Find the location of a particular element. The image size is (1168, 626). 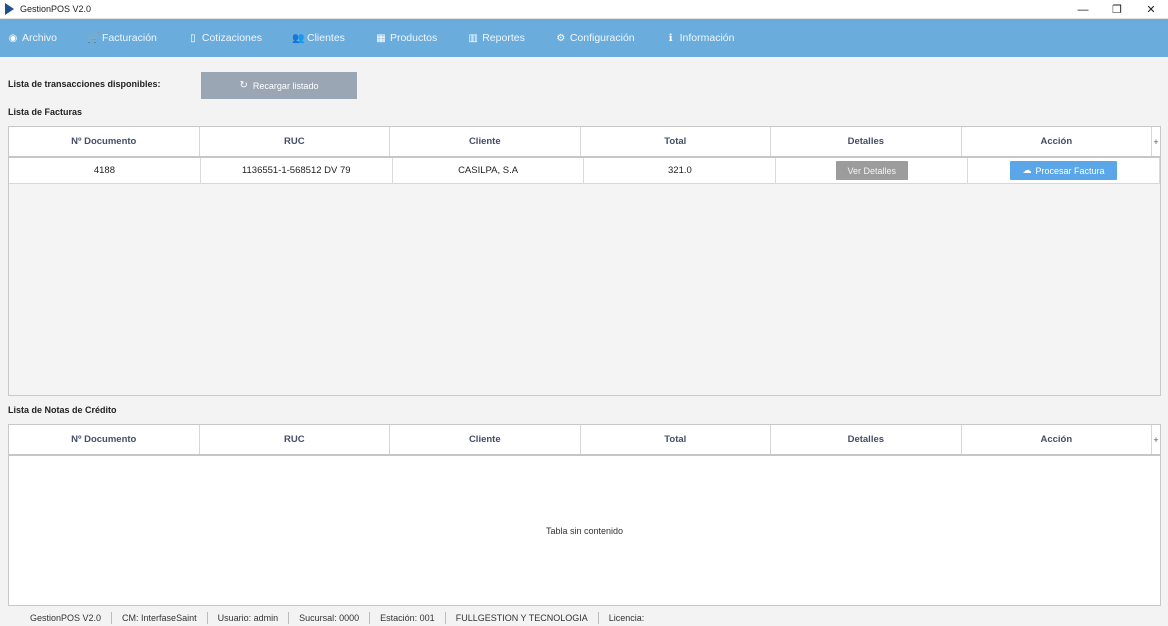

refresh-icon: ↻ is located at coordinates (243, 85).